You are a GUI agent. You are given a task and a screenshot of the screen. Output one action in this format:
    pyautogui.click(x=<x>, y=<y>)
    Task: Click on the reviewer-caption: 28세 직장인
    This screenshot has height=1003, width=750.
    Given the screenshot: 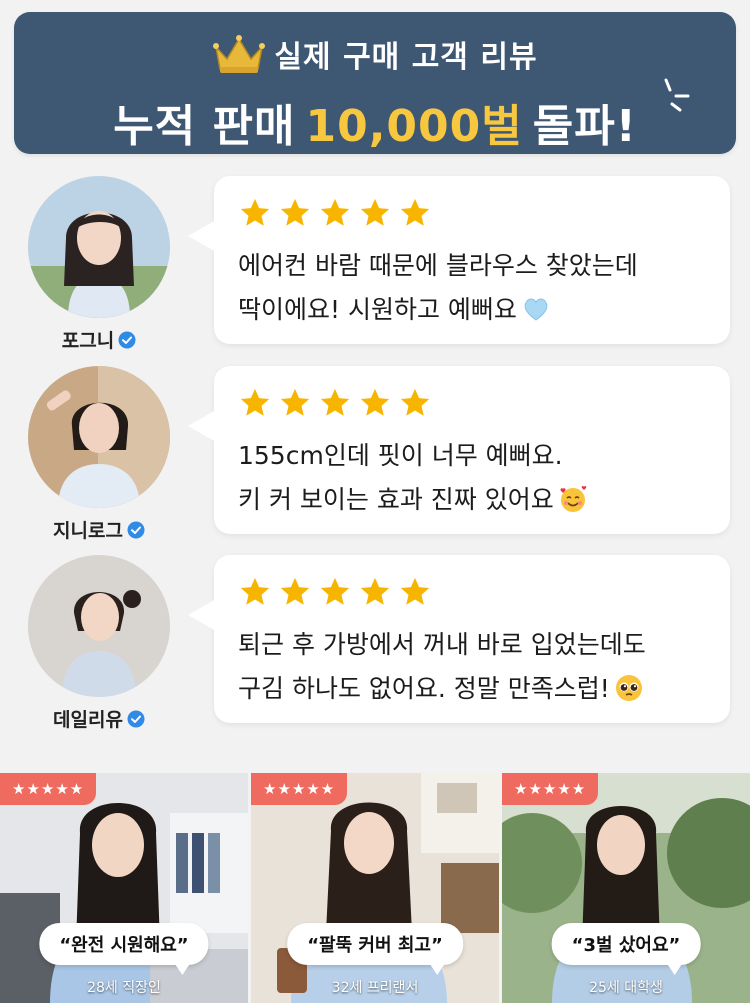 What is the action you would take?
    pyautogui.click(x=124, y=988)
    